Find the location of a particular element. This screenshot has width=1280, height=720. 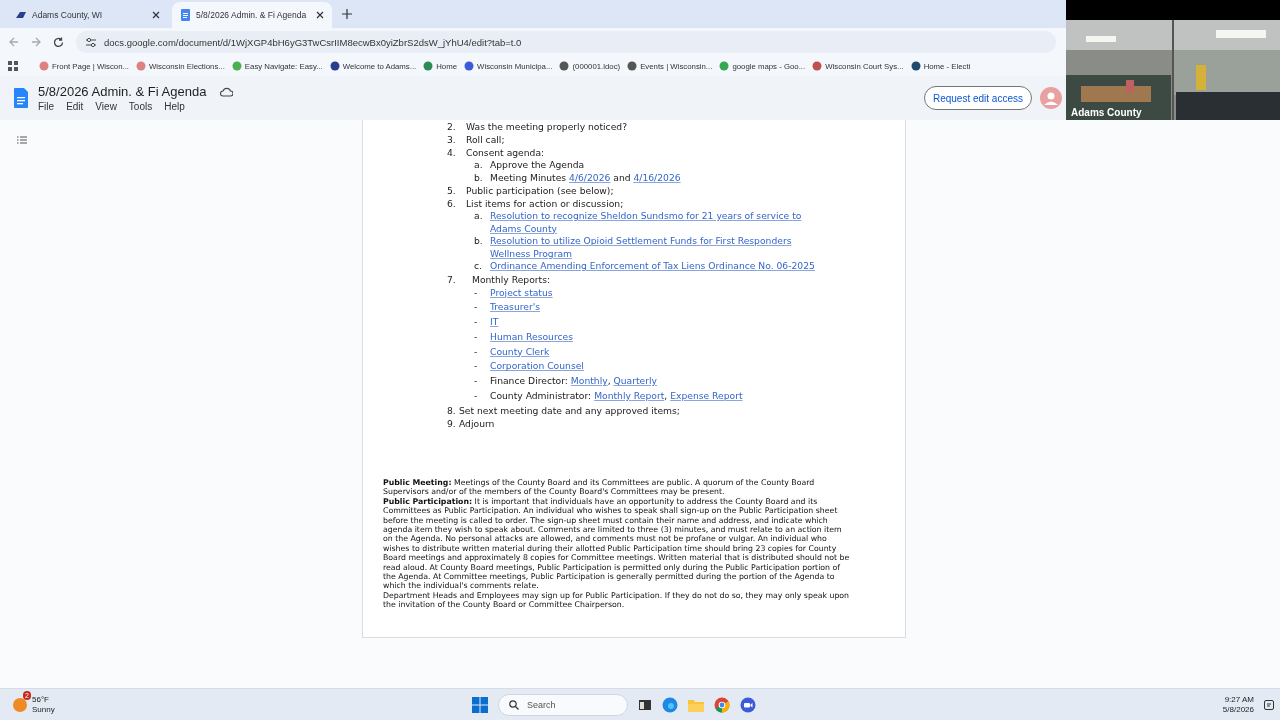

agenda-text: Adjourn is located at coordinates (477, 423).